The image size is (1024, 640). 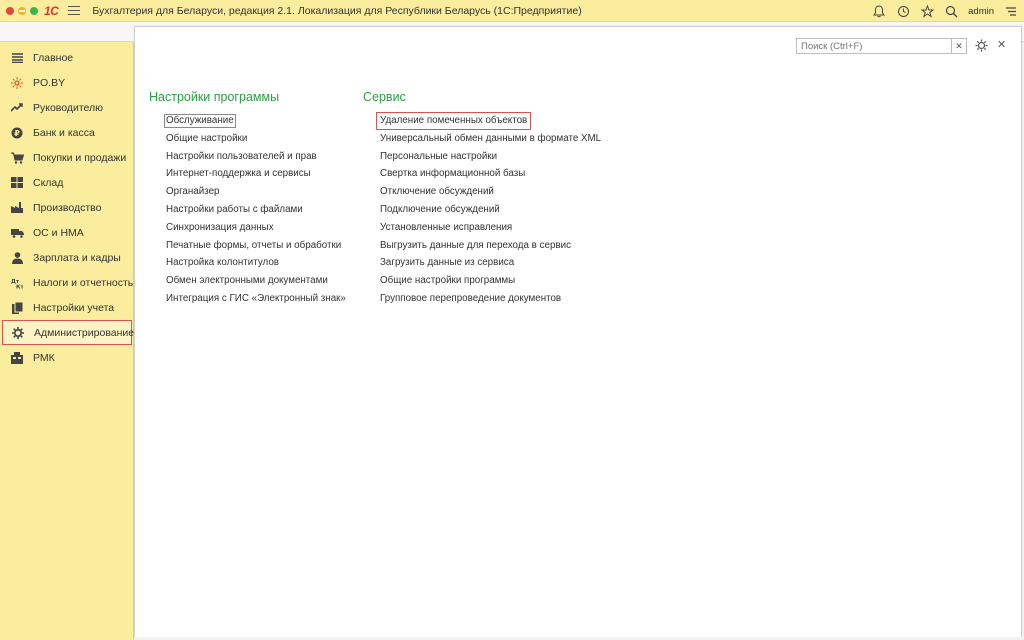 What do you see at coordinates (256, 159) in the screenshot?
I see `list-item: Настройки пользователей и прав` at bounding box center [256, 159].